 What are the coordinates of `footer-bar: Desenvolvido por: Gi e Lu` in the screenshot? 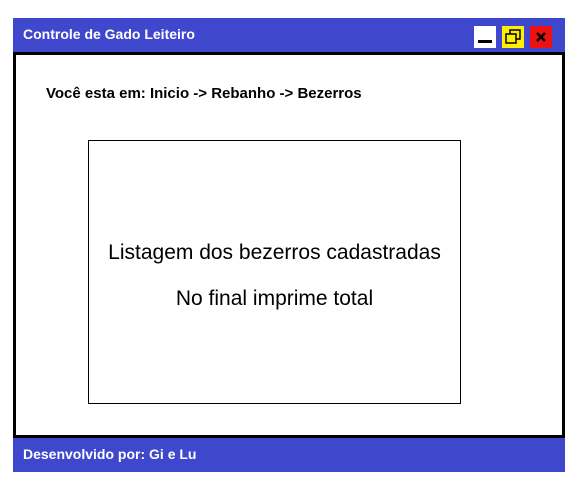 It's located at (289, 455).